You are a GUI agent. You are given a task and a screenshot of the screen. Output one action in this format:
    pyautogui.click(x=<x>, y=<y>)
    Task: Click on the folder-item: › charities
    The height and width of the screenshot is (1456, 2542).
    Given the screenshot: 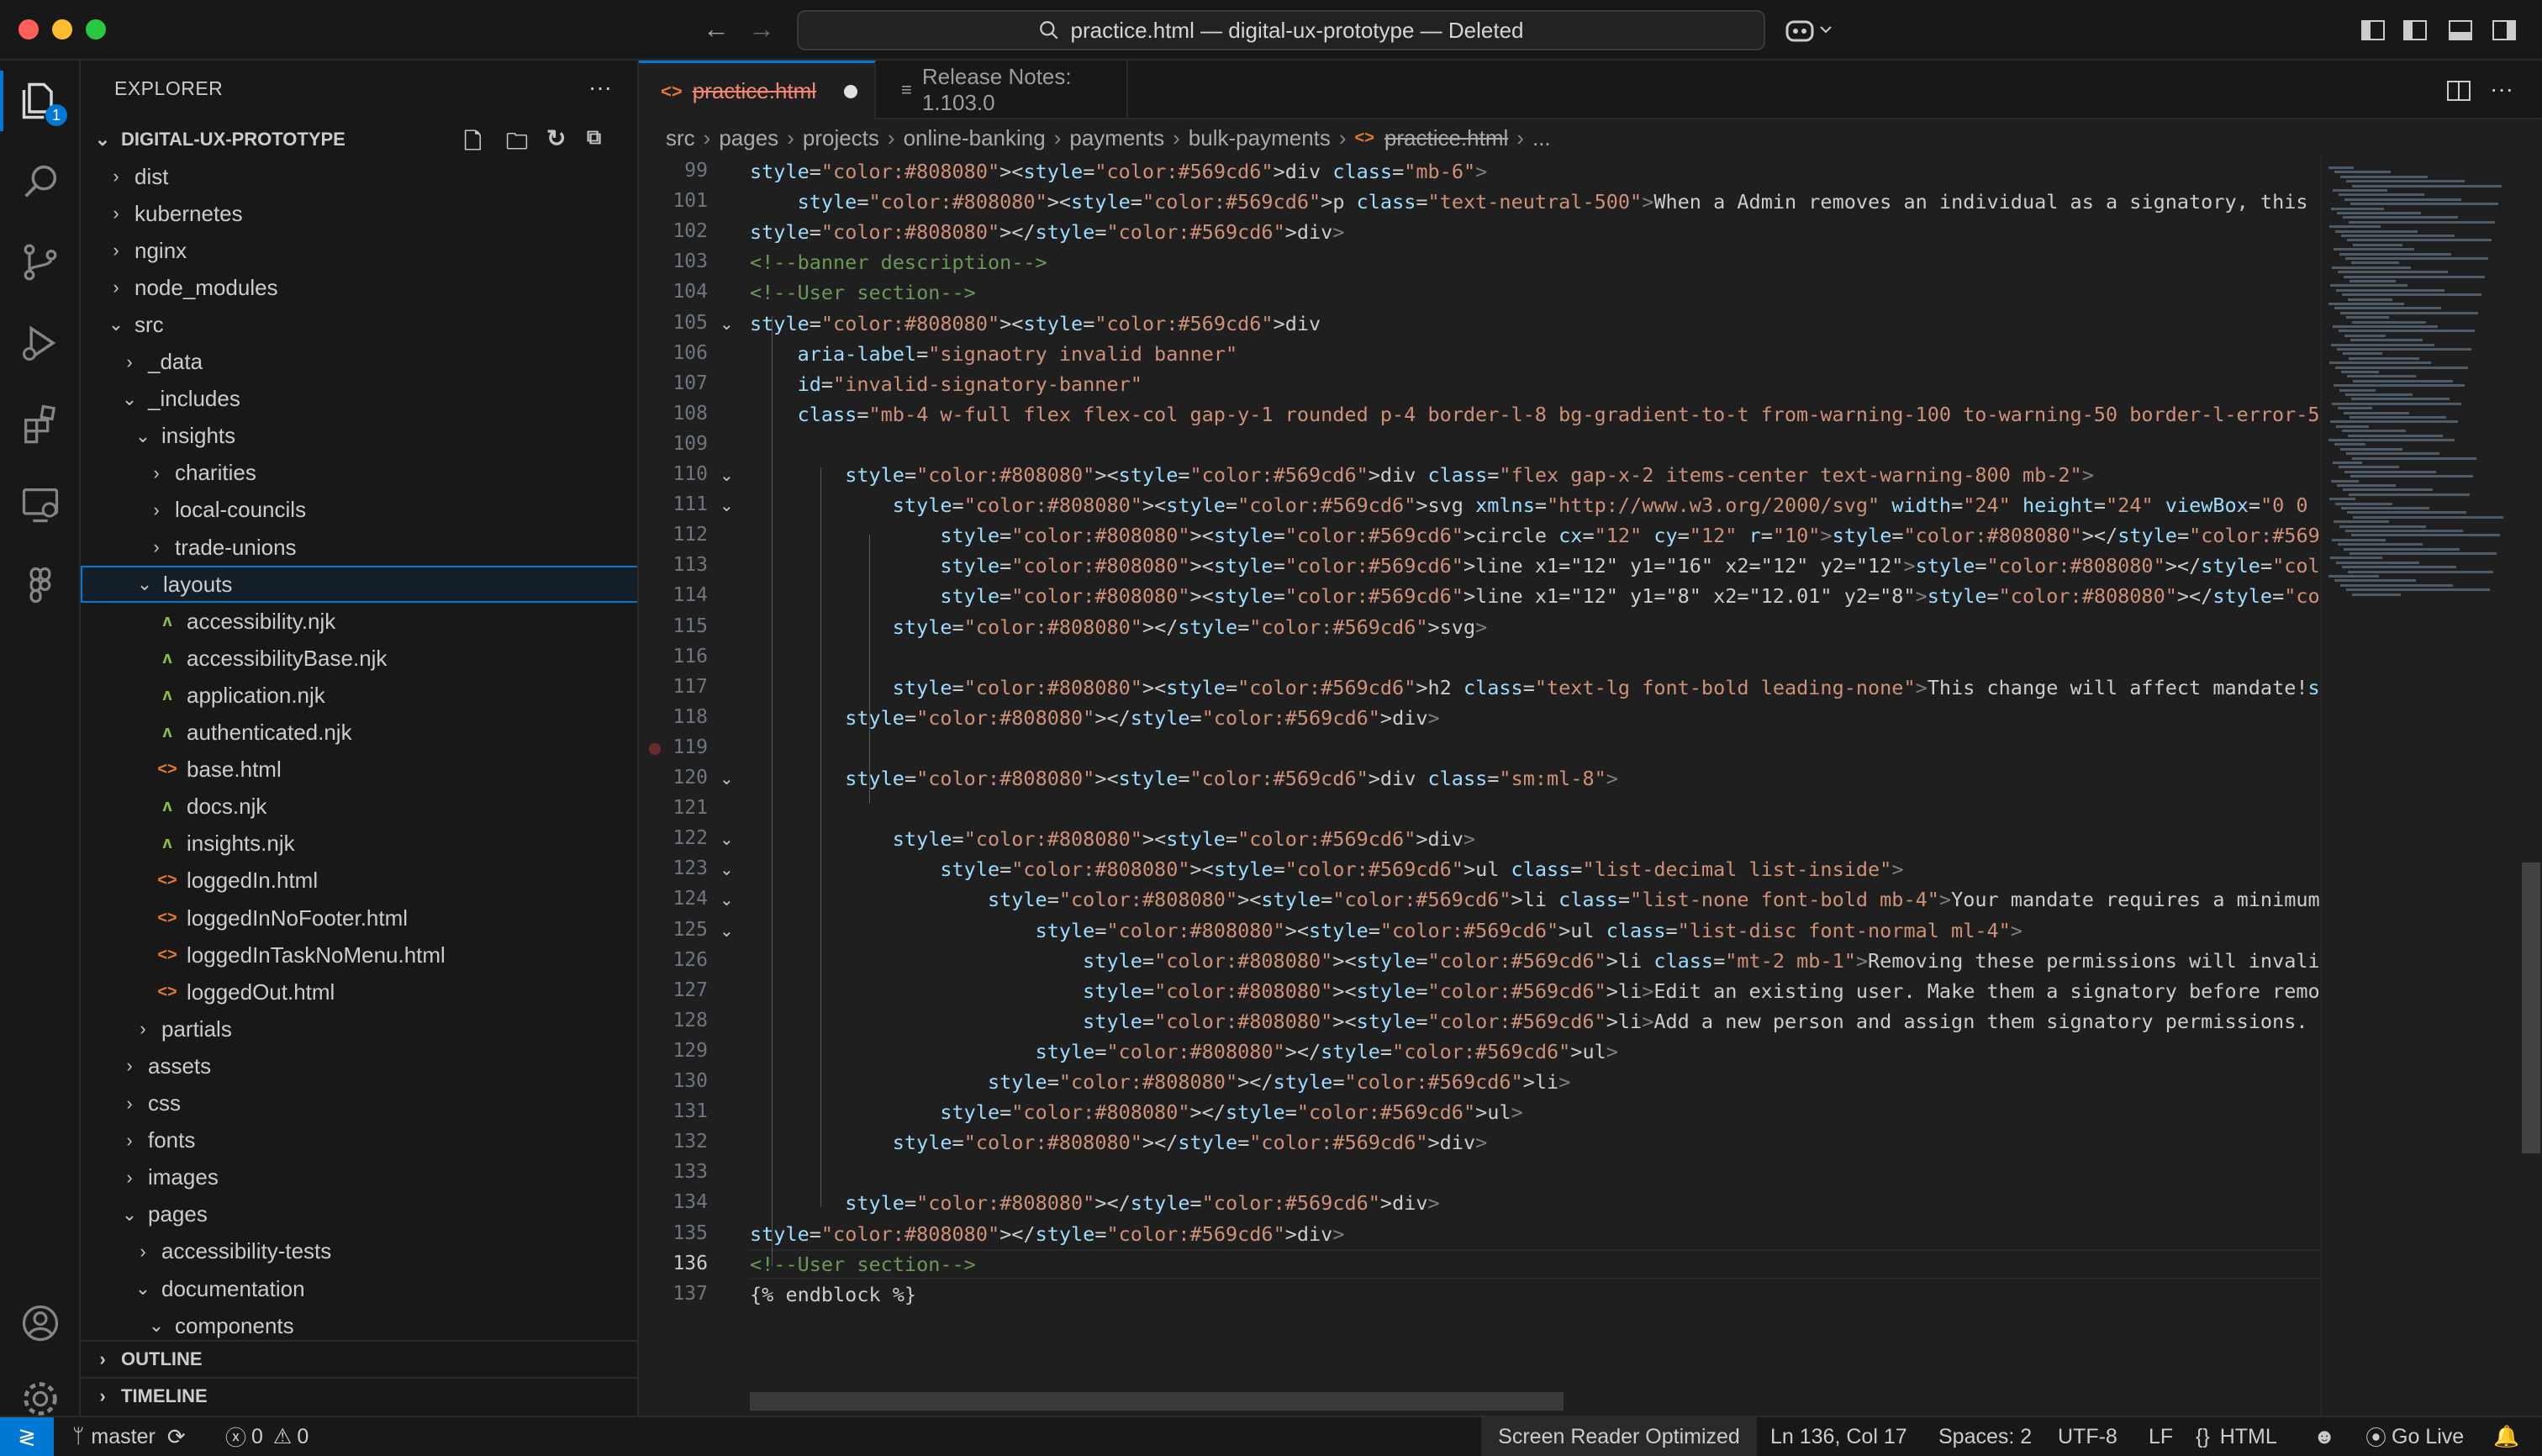 What is the action you would take?
    pyautogui.click(x=359, y=473)
    